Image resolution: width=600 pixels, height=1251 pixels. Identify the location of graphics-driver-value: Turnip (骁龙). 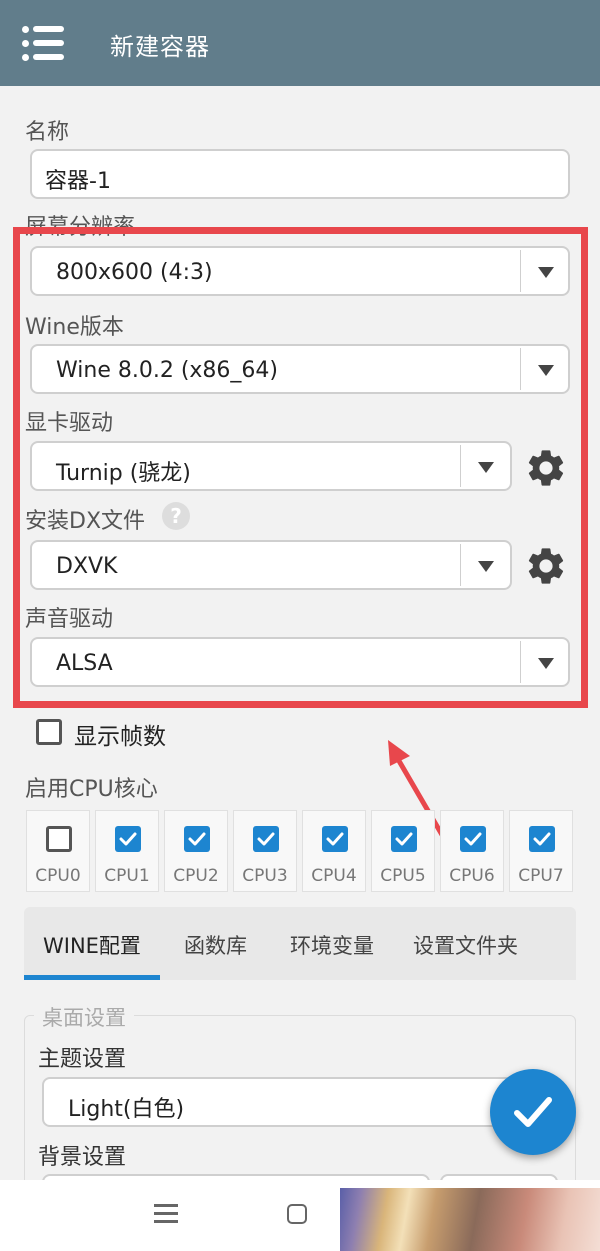
(123, 473).